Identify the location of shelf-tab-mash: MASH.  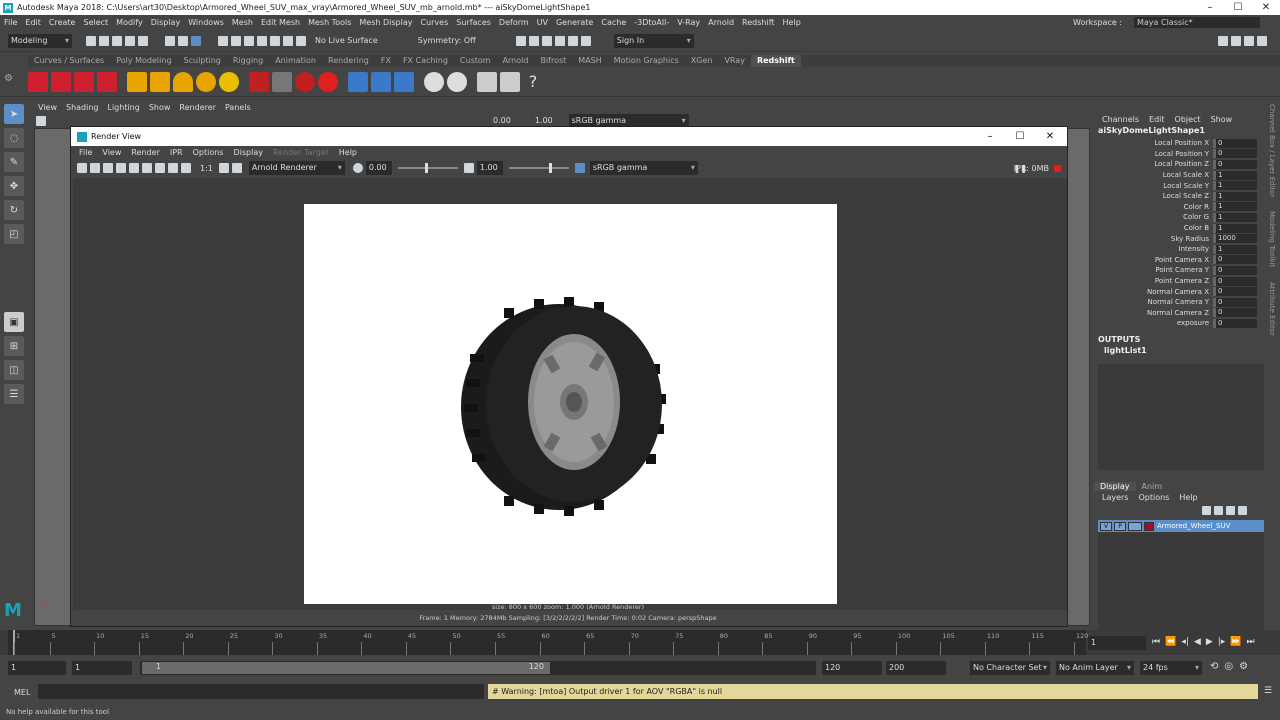
(589, 61).